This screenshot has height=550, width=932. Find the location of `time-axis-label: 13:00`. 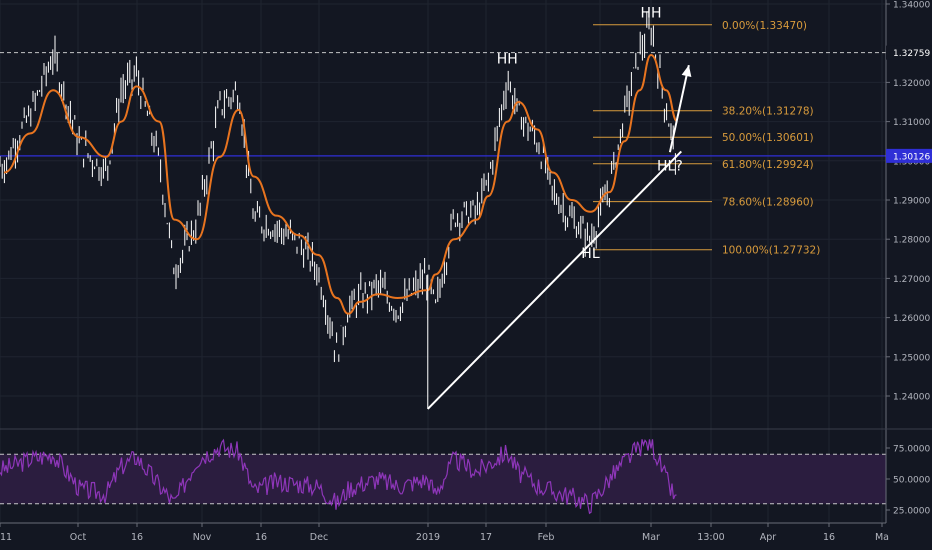

time-axis-label: 13:00 is located at coordinates (710, 537).